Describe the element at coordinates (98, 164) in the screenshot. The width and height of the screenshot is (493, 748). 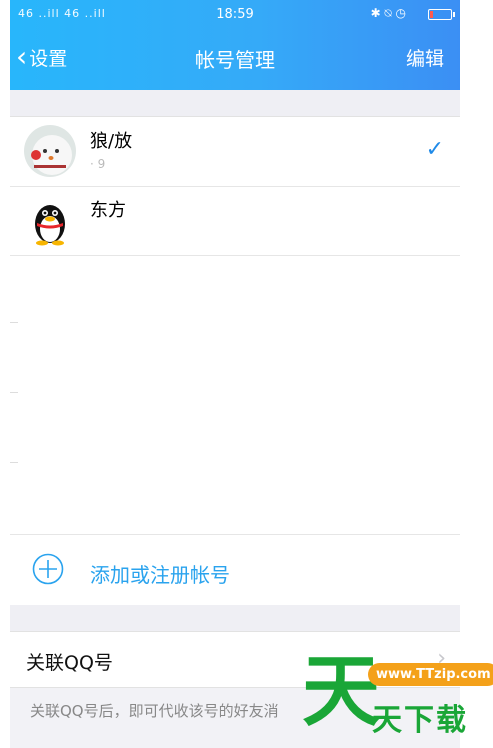
I see `account-number: · 9` at that location.